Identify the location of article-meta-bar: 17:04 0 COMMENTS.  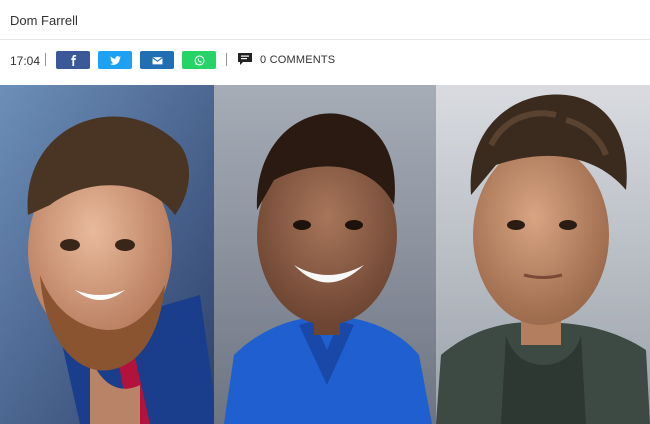
(325, 62).